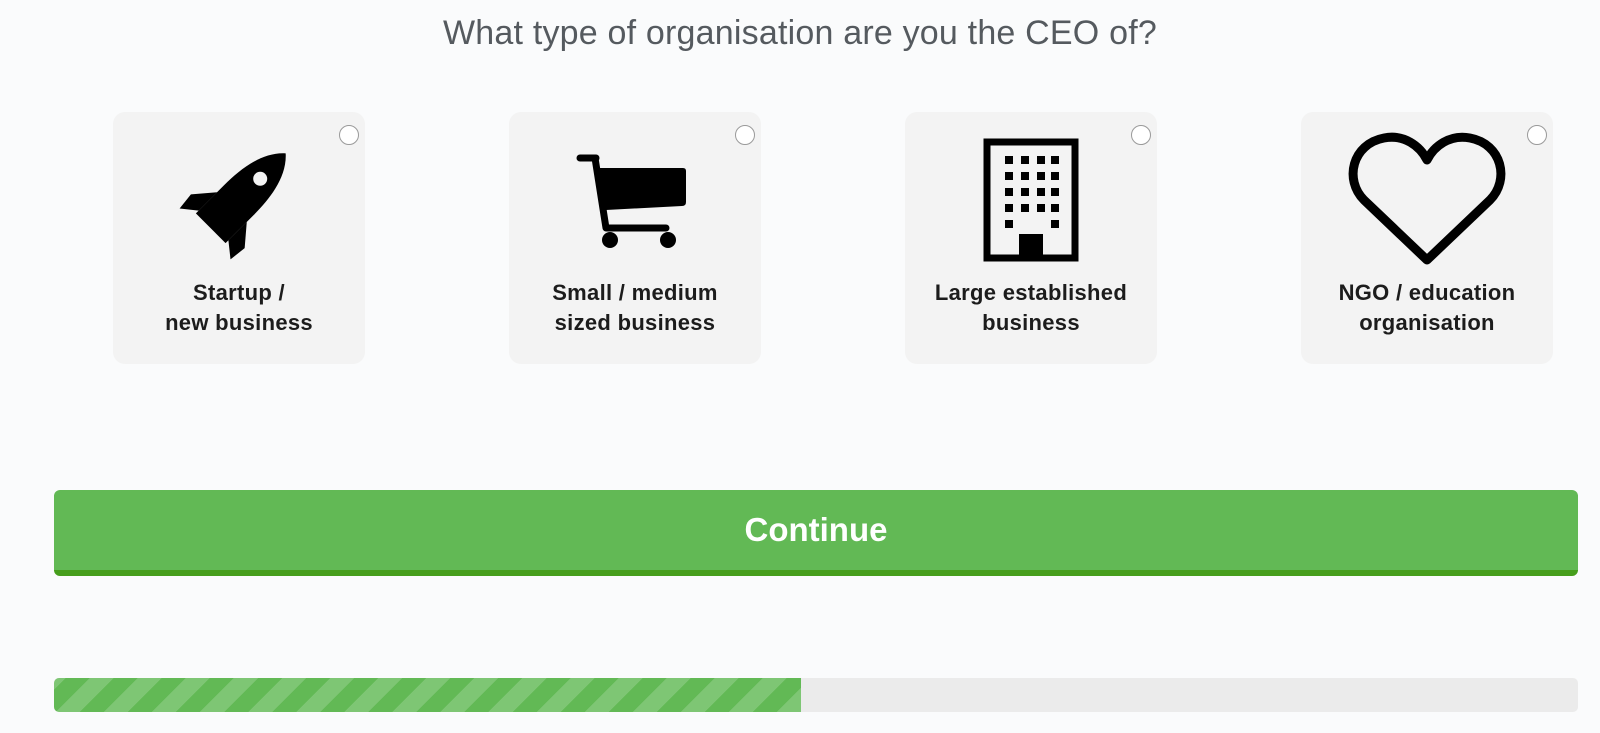 The height and width of the screenshot is (733, 1600). I want to click on rocket-icon, so click(239, 200).